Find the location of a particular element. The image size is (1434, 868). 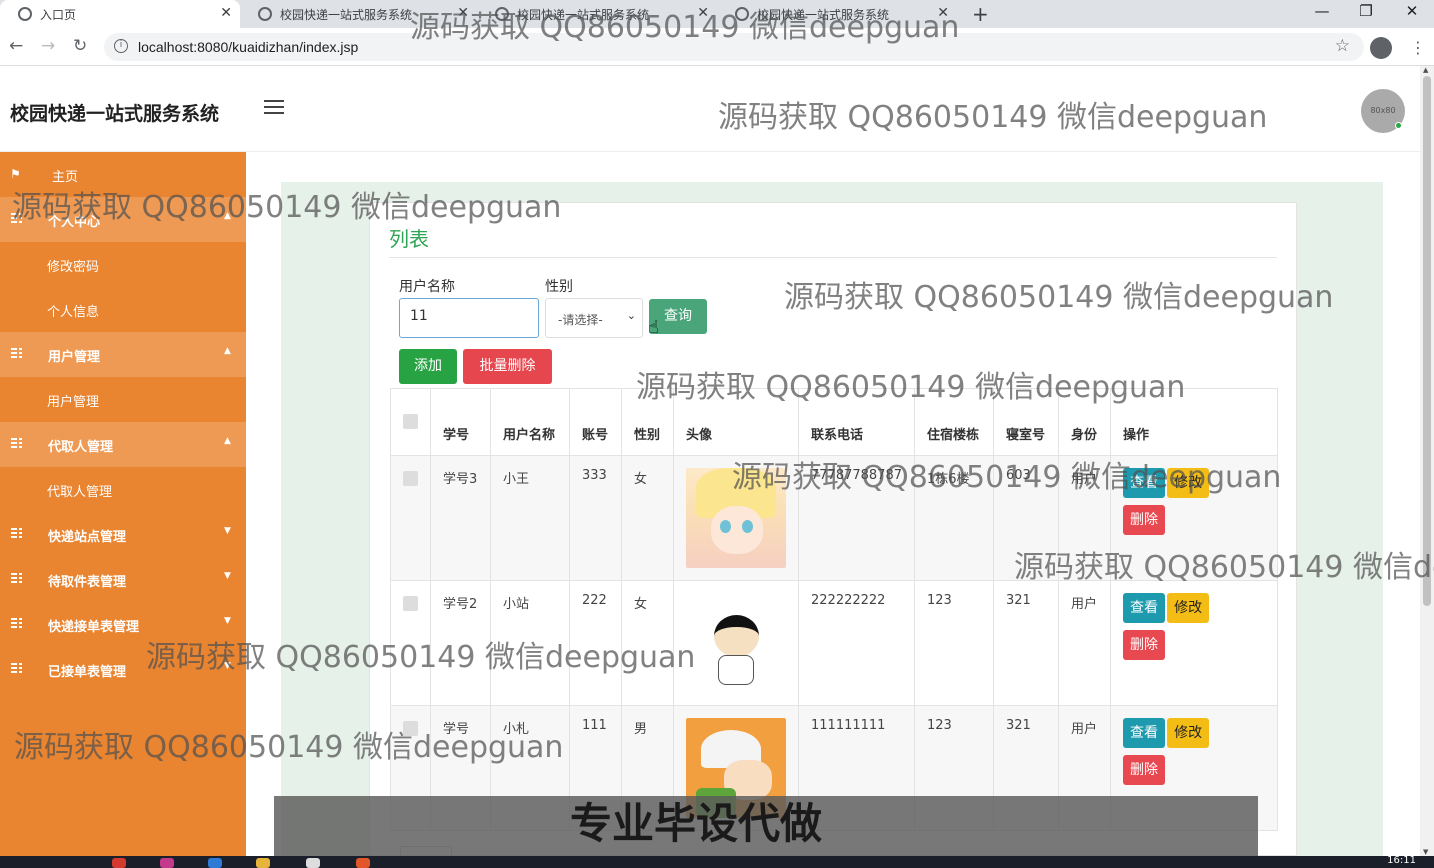

chevron-up-icon: ▲ is located at coordinates (227, 351).